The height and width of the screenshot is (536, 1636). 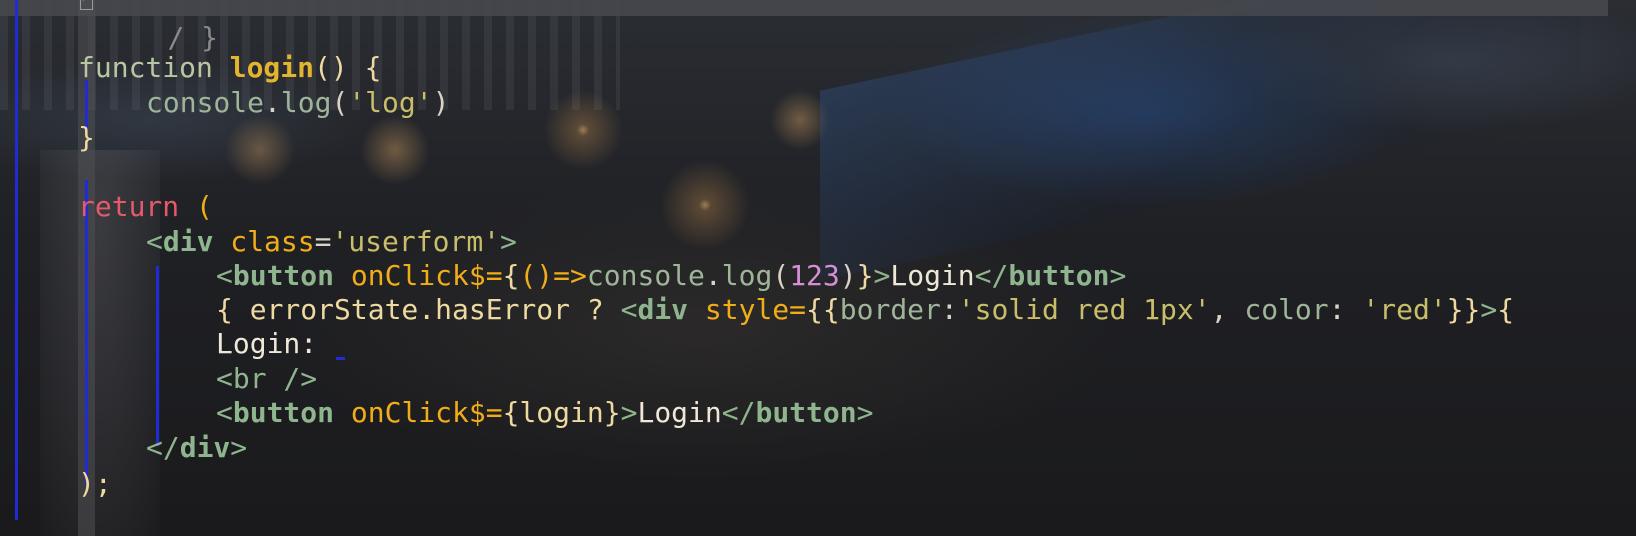 What do you see at coordinates (747, 309) in the screenshot?
I see `attribute-name: style` at bounding box center [747, 309].